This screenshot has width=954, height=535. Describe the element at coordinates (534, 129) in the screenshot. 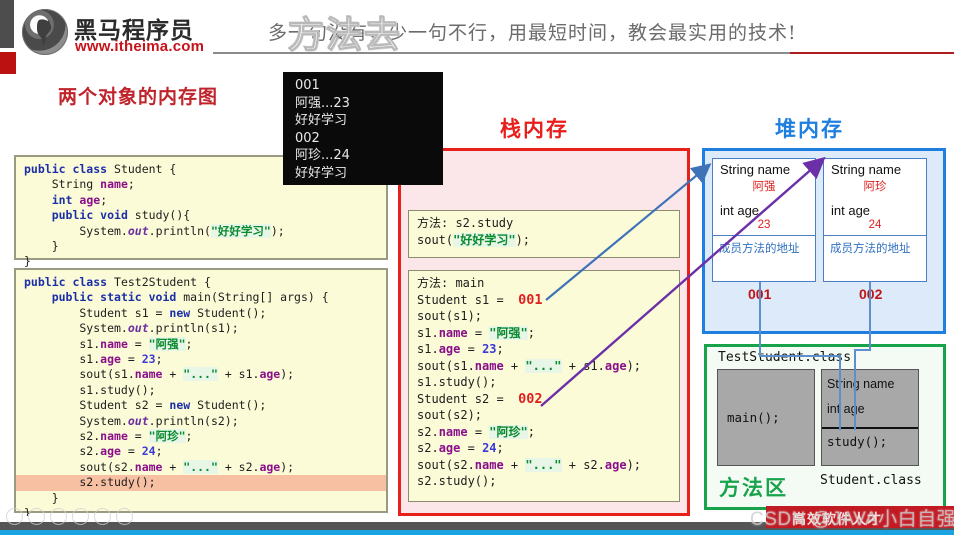

I see `stack-title: 栈内存` at that location.